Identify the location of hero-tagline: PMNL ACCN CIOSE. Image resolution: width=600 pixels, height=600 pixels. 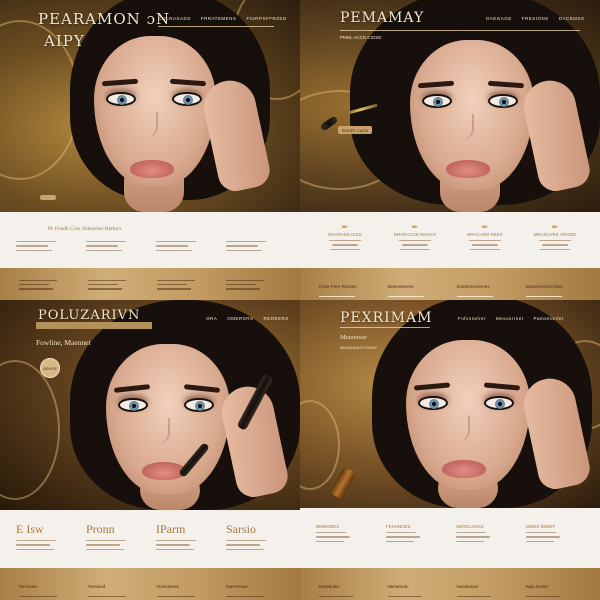
(361, 37).